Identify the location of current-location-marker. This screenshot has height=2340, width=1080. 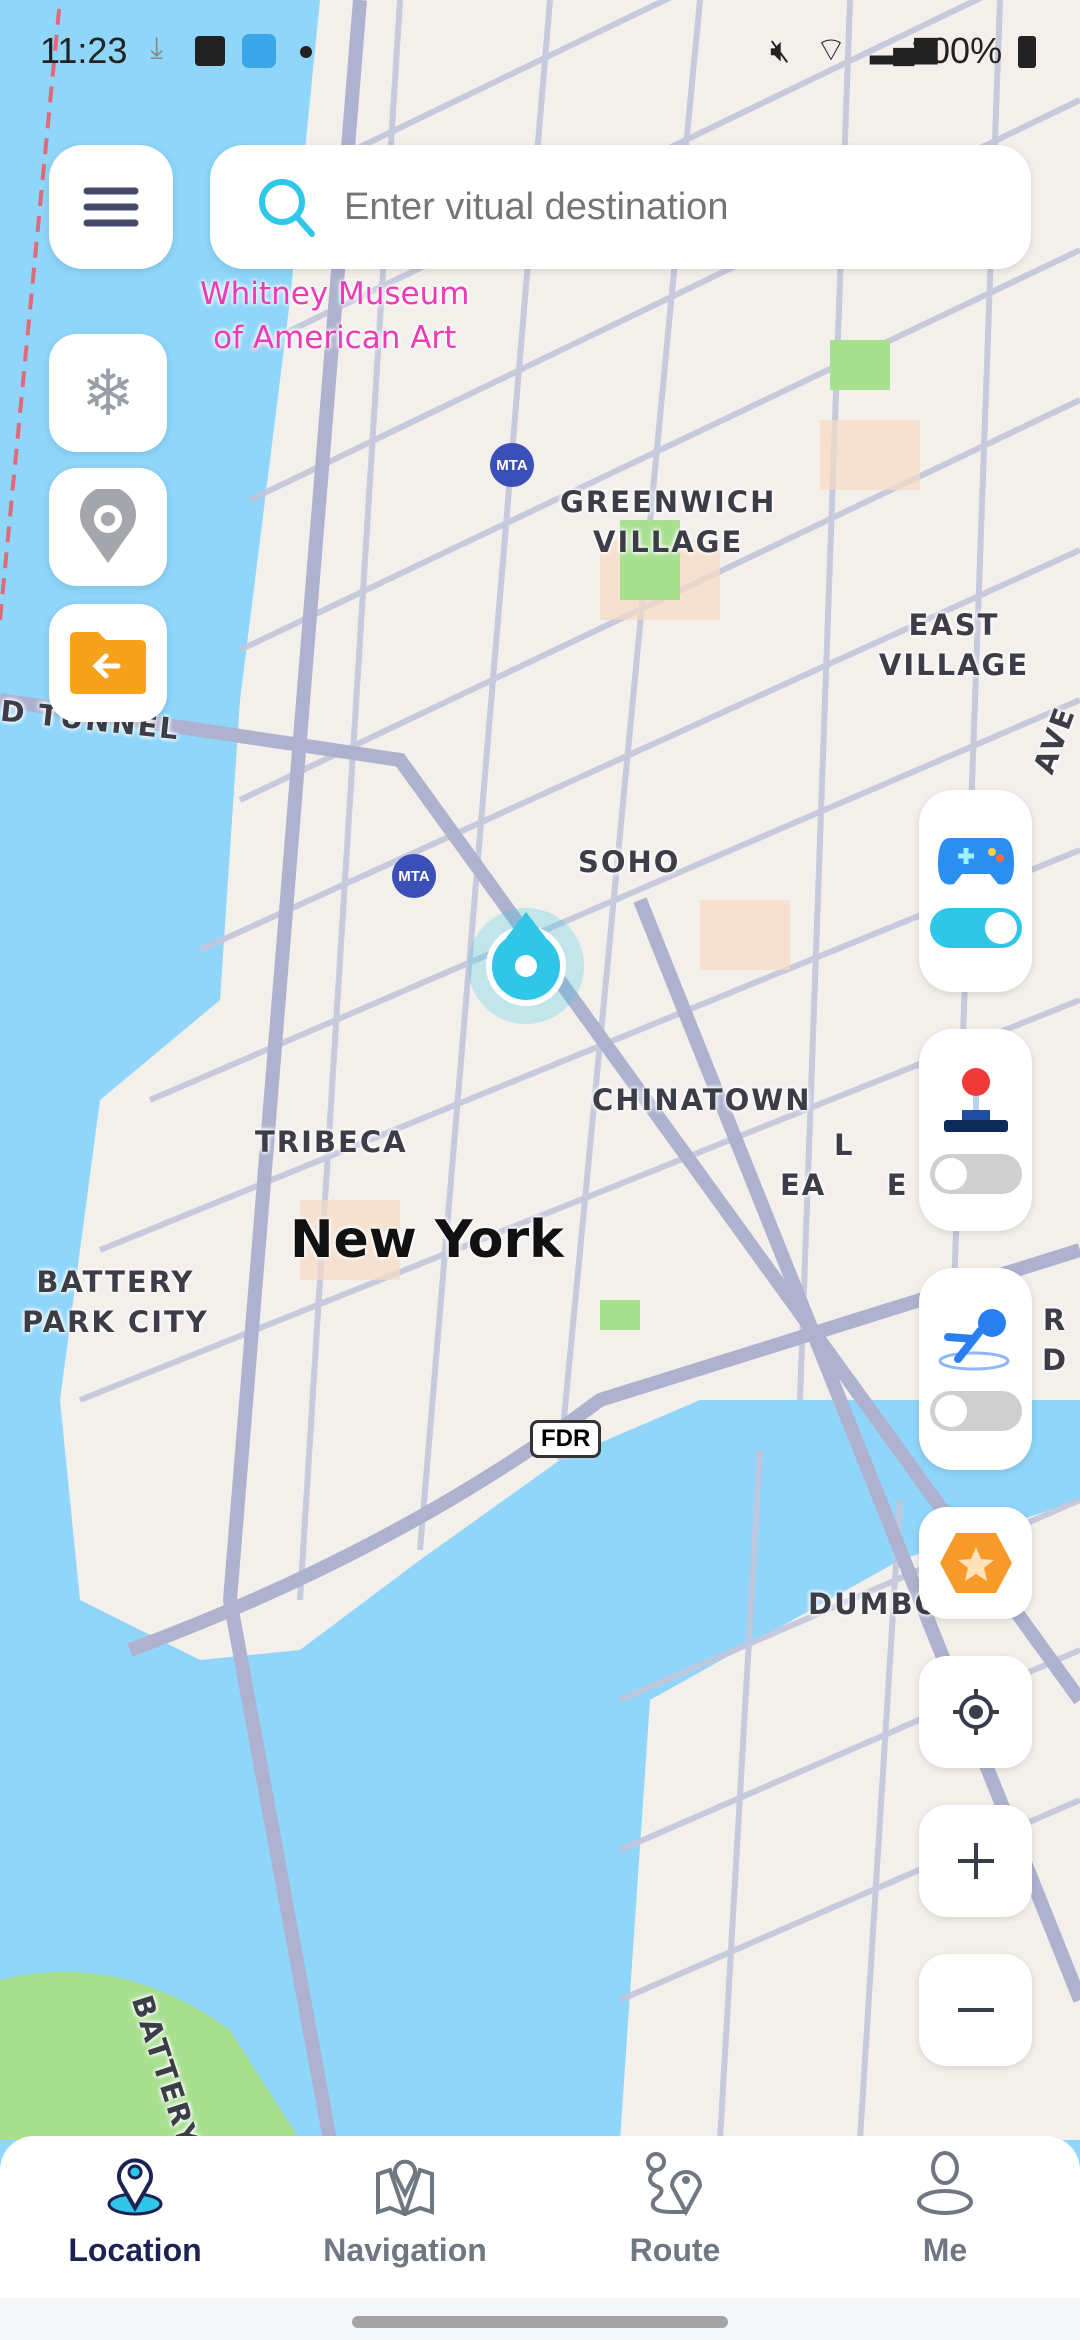
(526, 966).